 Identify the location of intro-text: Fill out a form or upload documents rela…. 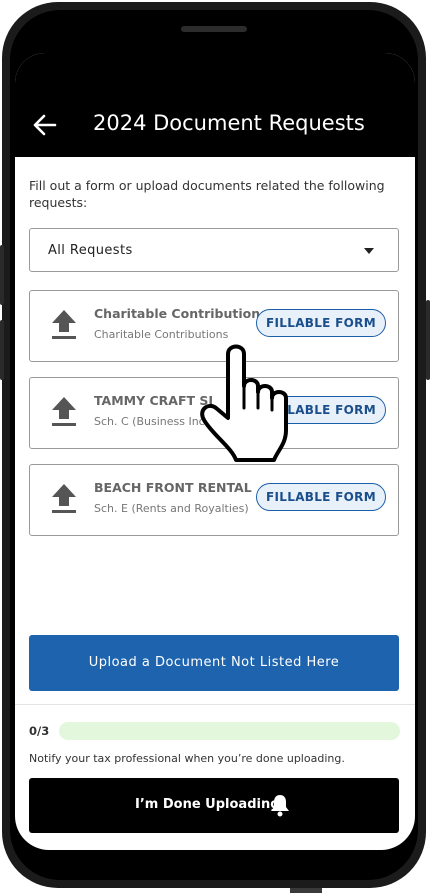
(207, 194).